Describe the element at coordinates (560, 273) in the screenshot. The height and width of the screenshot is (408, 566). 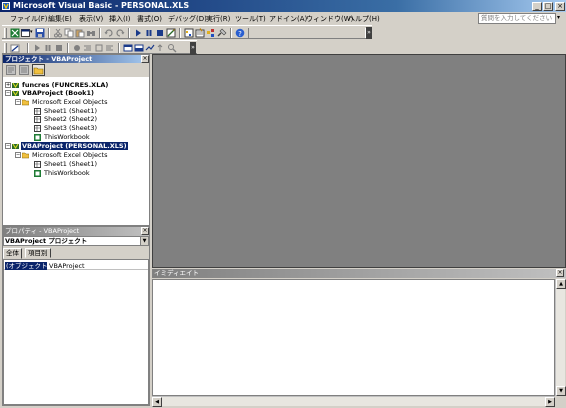
I see `immediate-window-close-button: ×` at that location.